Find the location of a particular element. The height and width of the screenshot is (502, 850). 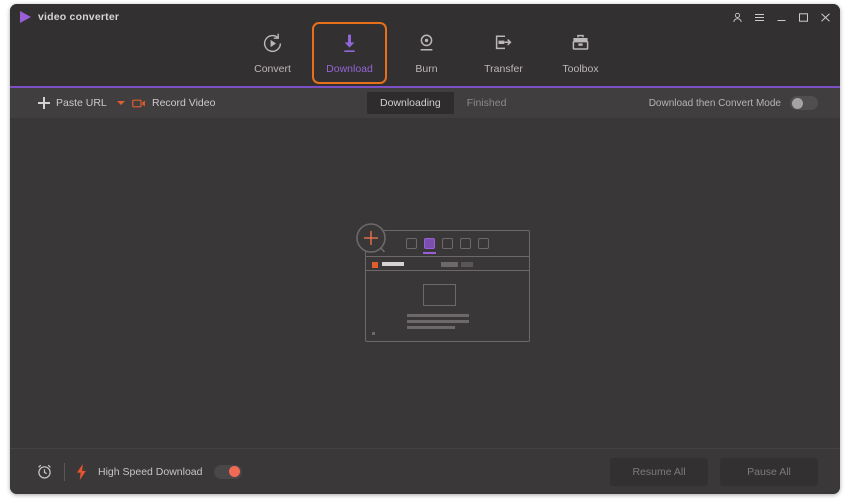

nav-label-convert: Convert is located at coordinates (272, 68).